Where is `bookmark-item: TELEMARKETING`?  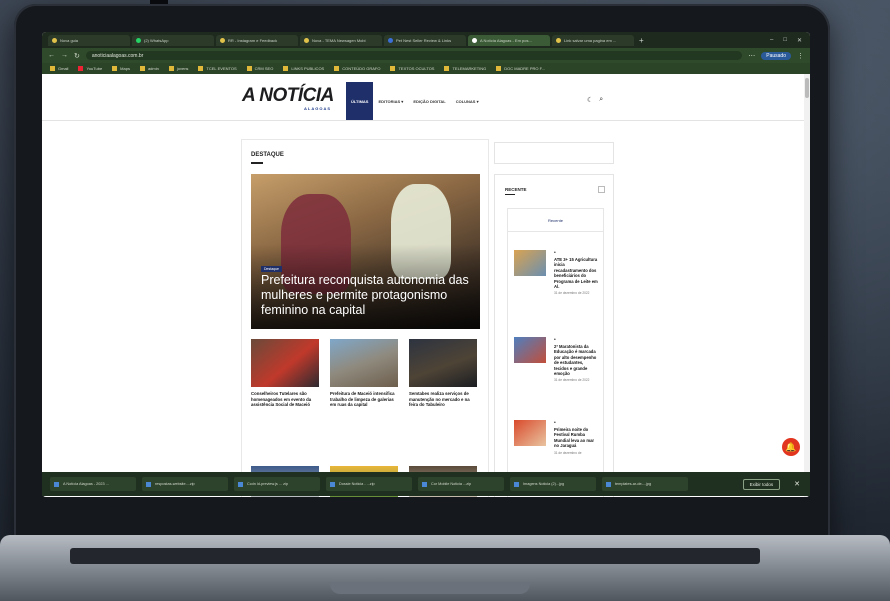 bookmark-item: TELEMARKETING is located at coordinates (465, 68).